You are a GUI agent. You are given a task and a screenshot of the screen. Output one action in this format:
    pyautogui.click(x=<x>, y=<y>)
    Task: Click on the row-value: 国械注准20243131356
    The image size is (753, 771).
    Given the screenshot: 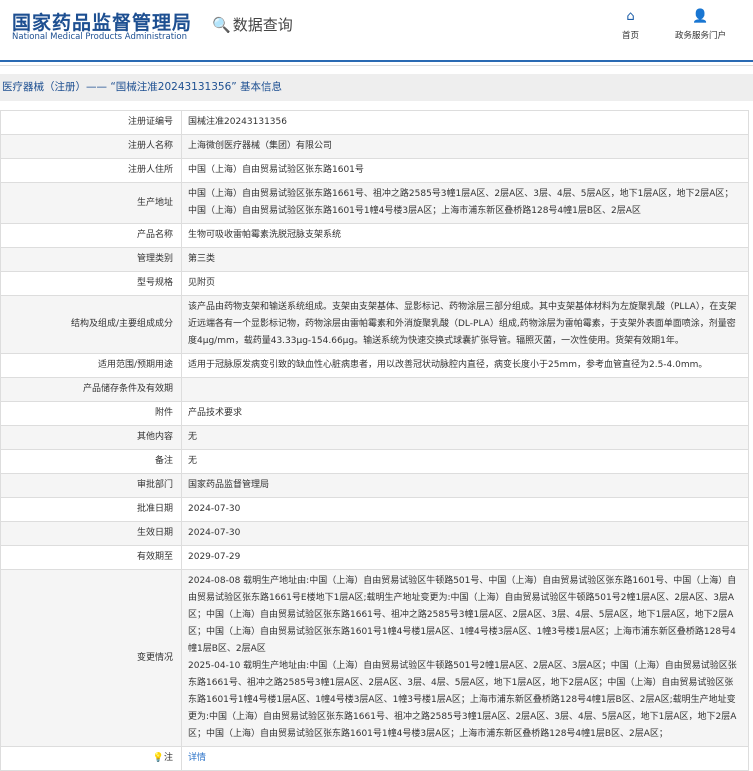 What is the action you would take?
    pyautogui.click(x=465, y=122)
    